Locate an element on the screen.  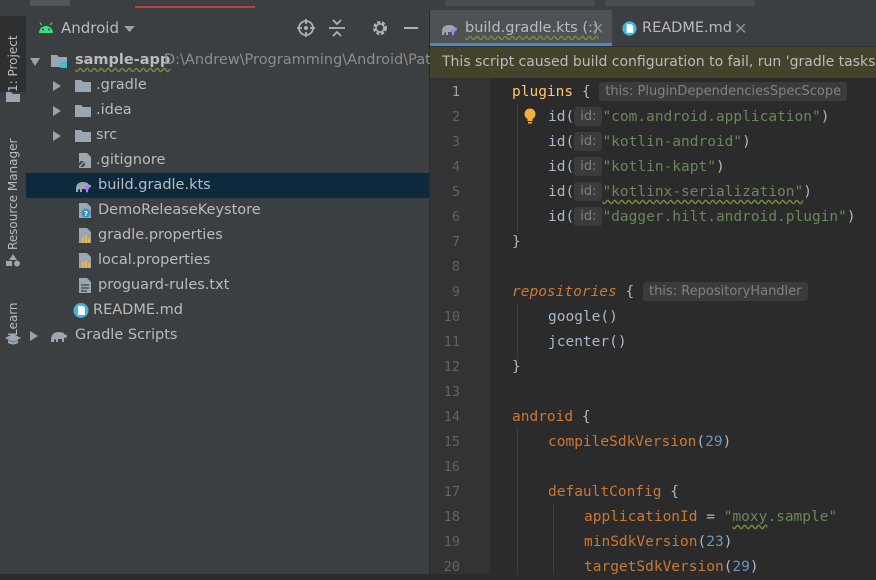
code-line-6: id(id: "dagger.hilt.android.plugin") is located at coordinates (702, 217).